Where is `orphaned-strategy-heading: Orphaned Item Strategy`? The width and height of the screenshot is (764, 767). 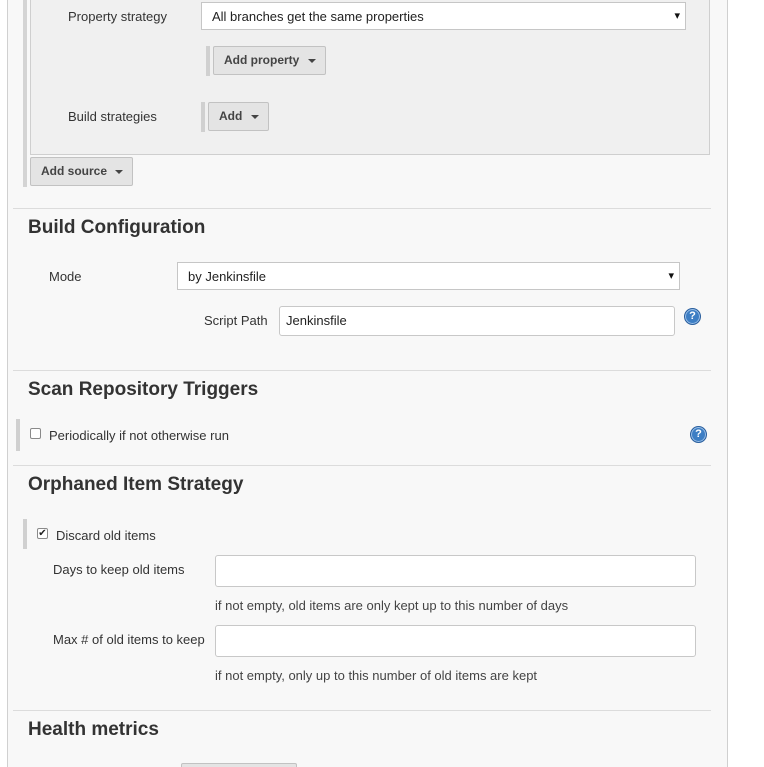
orphaned-strategy-heading: Orphaned Item Strategy is located at coordinates (136, 484).